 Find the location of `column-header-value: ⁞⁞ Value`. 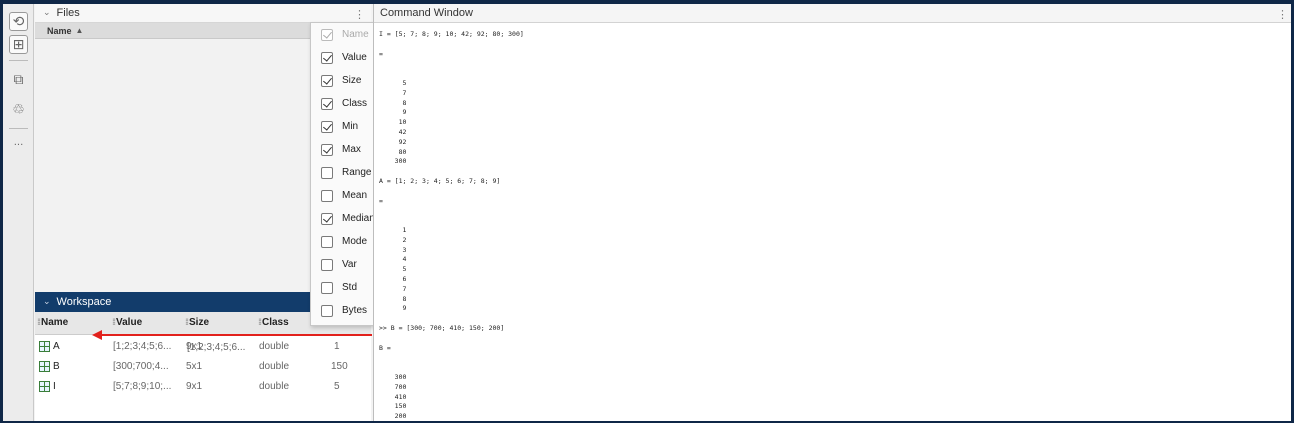

column-header-value: ⁞⁞ Value is located at coordinates (127, 322).